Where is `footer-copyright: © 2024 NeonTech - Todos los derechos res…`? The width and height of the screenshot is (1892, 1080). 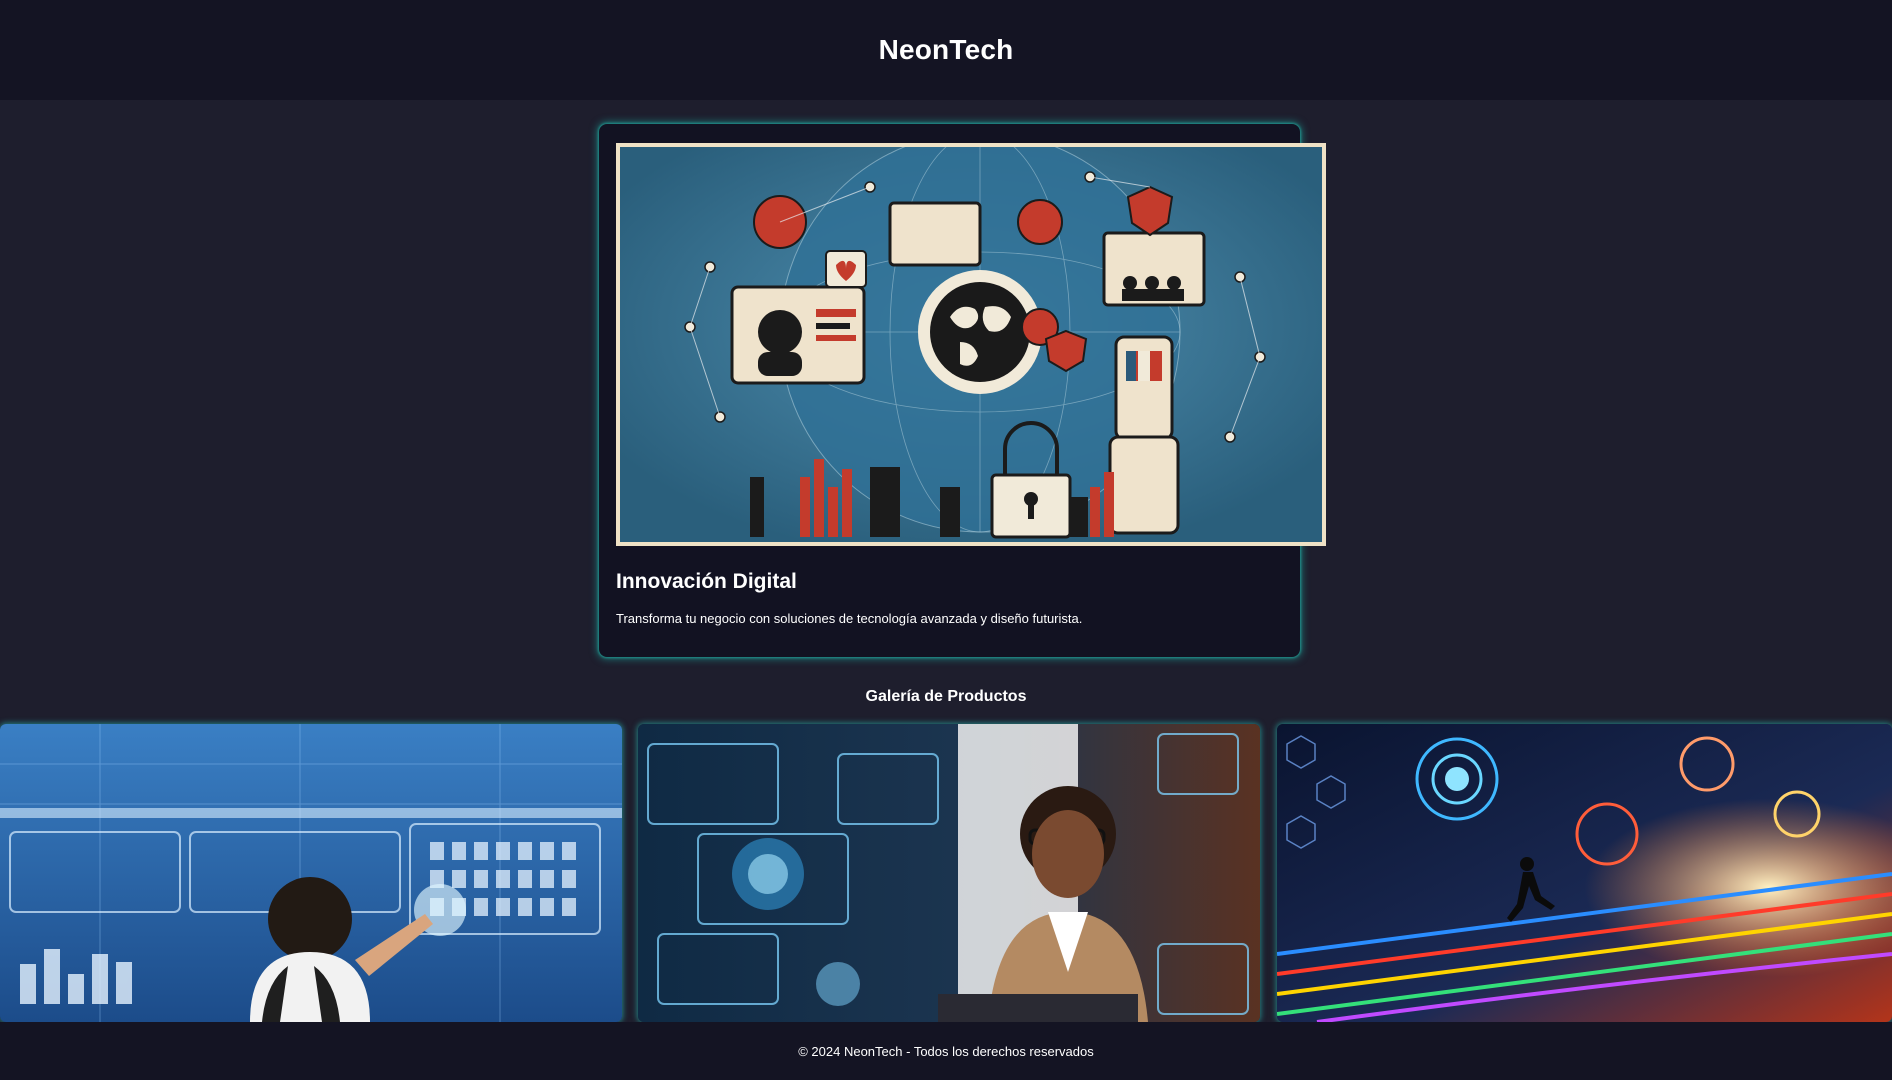
footer-copyright: © 2024 NeonTech - Todos los derechos res… is located at coordinates (946, 1051).